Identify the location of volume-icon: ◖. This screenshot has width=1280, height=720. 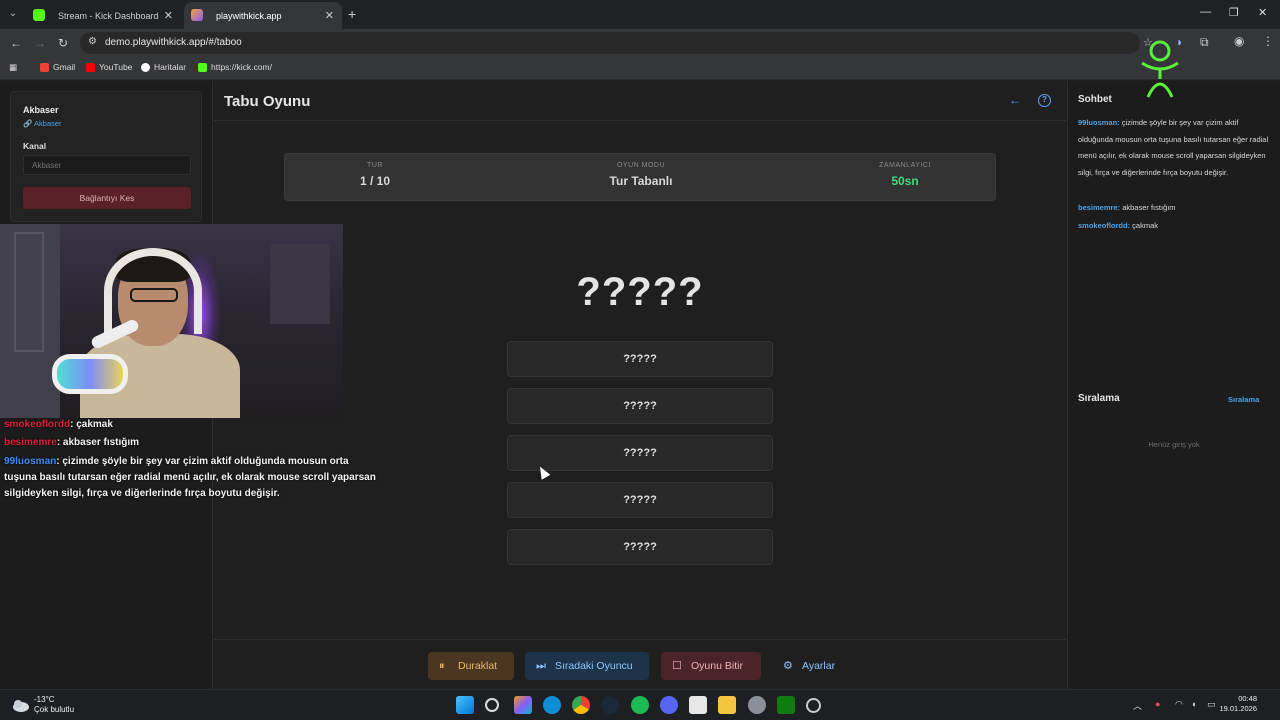
(1193, 704).